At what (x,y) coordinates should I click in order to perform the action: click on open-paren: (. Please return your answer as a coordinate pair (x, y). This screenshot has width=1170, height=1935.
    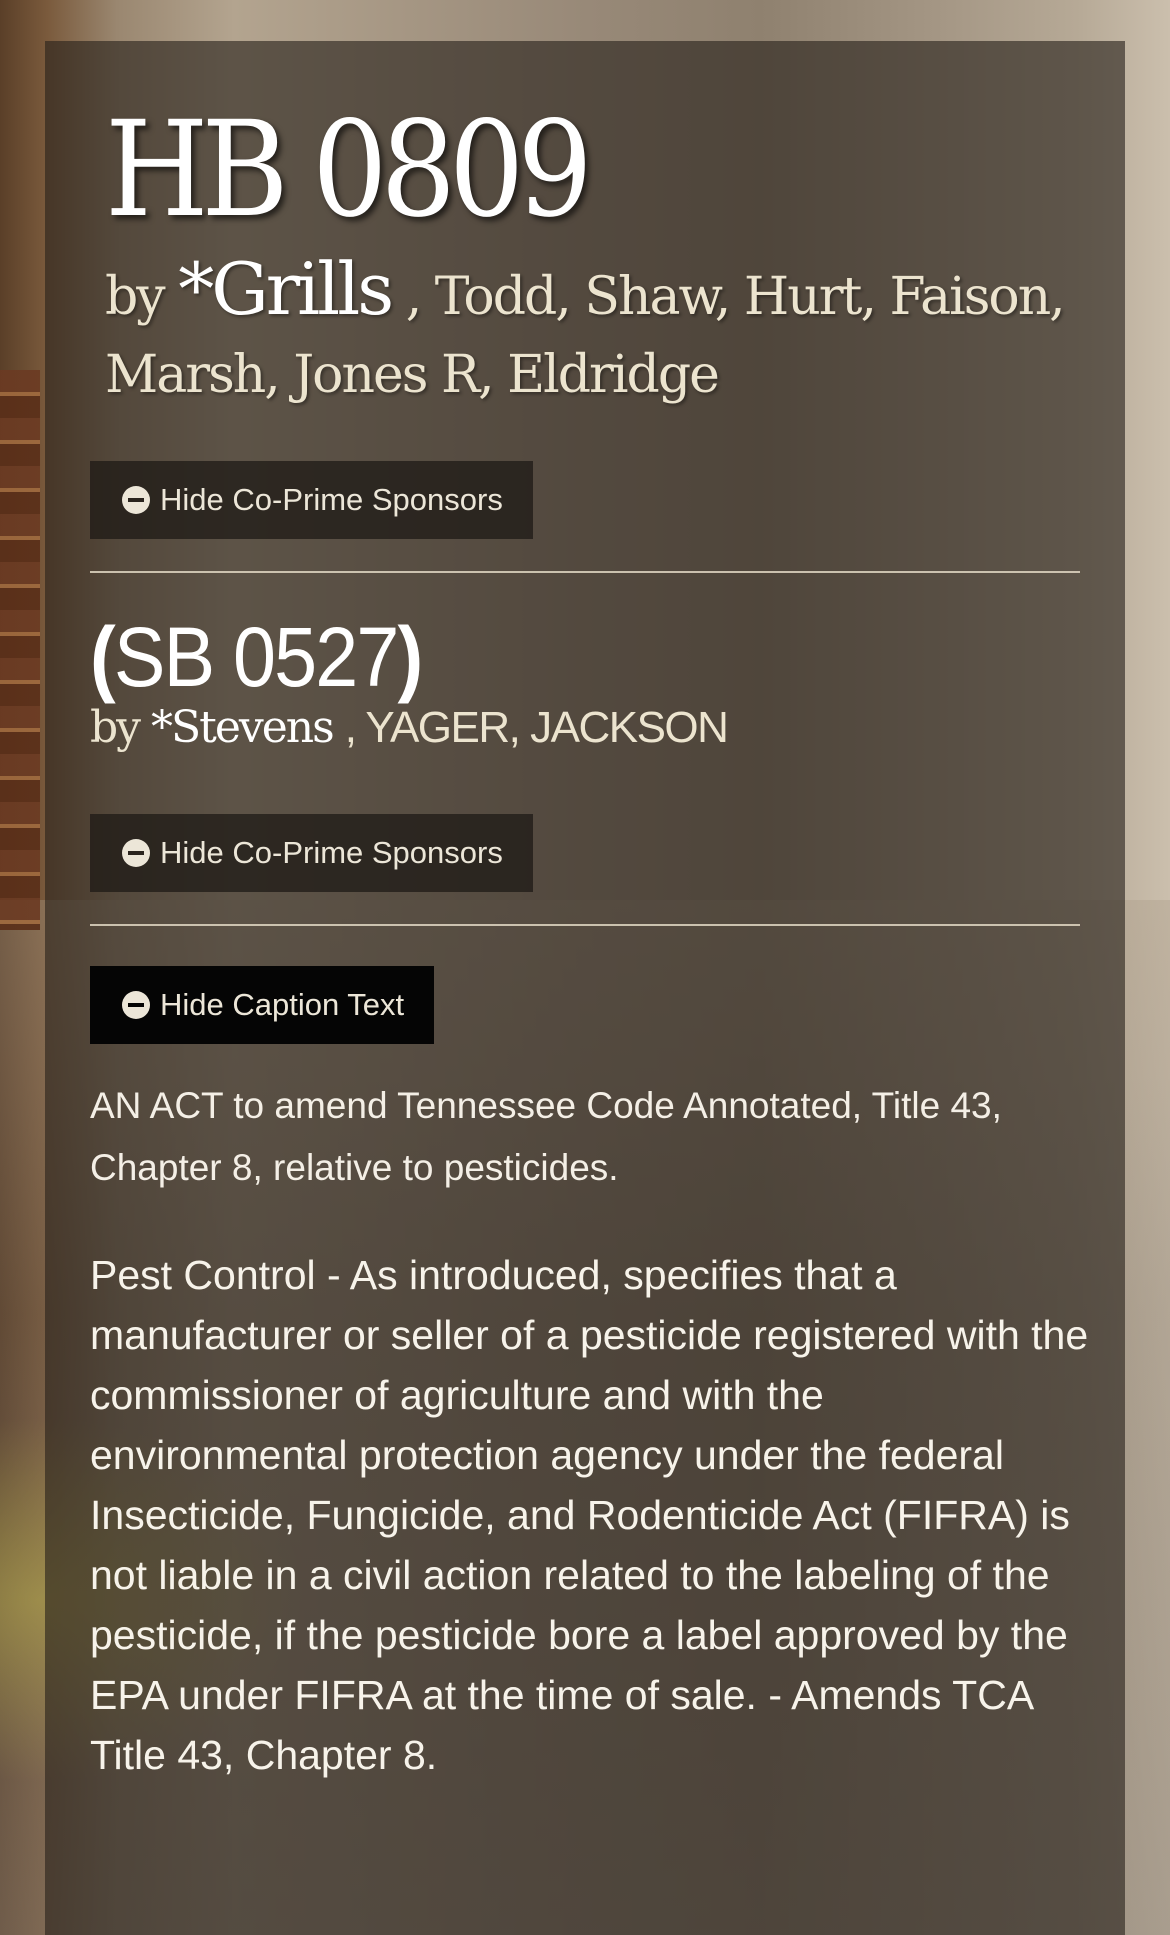
    Looking at the image, I should click on (103, 657).